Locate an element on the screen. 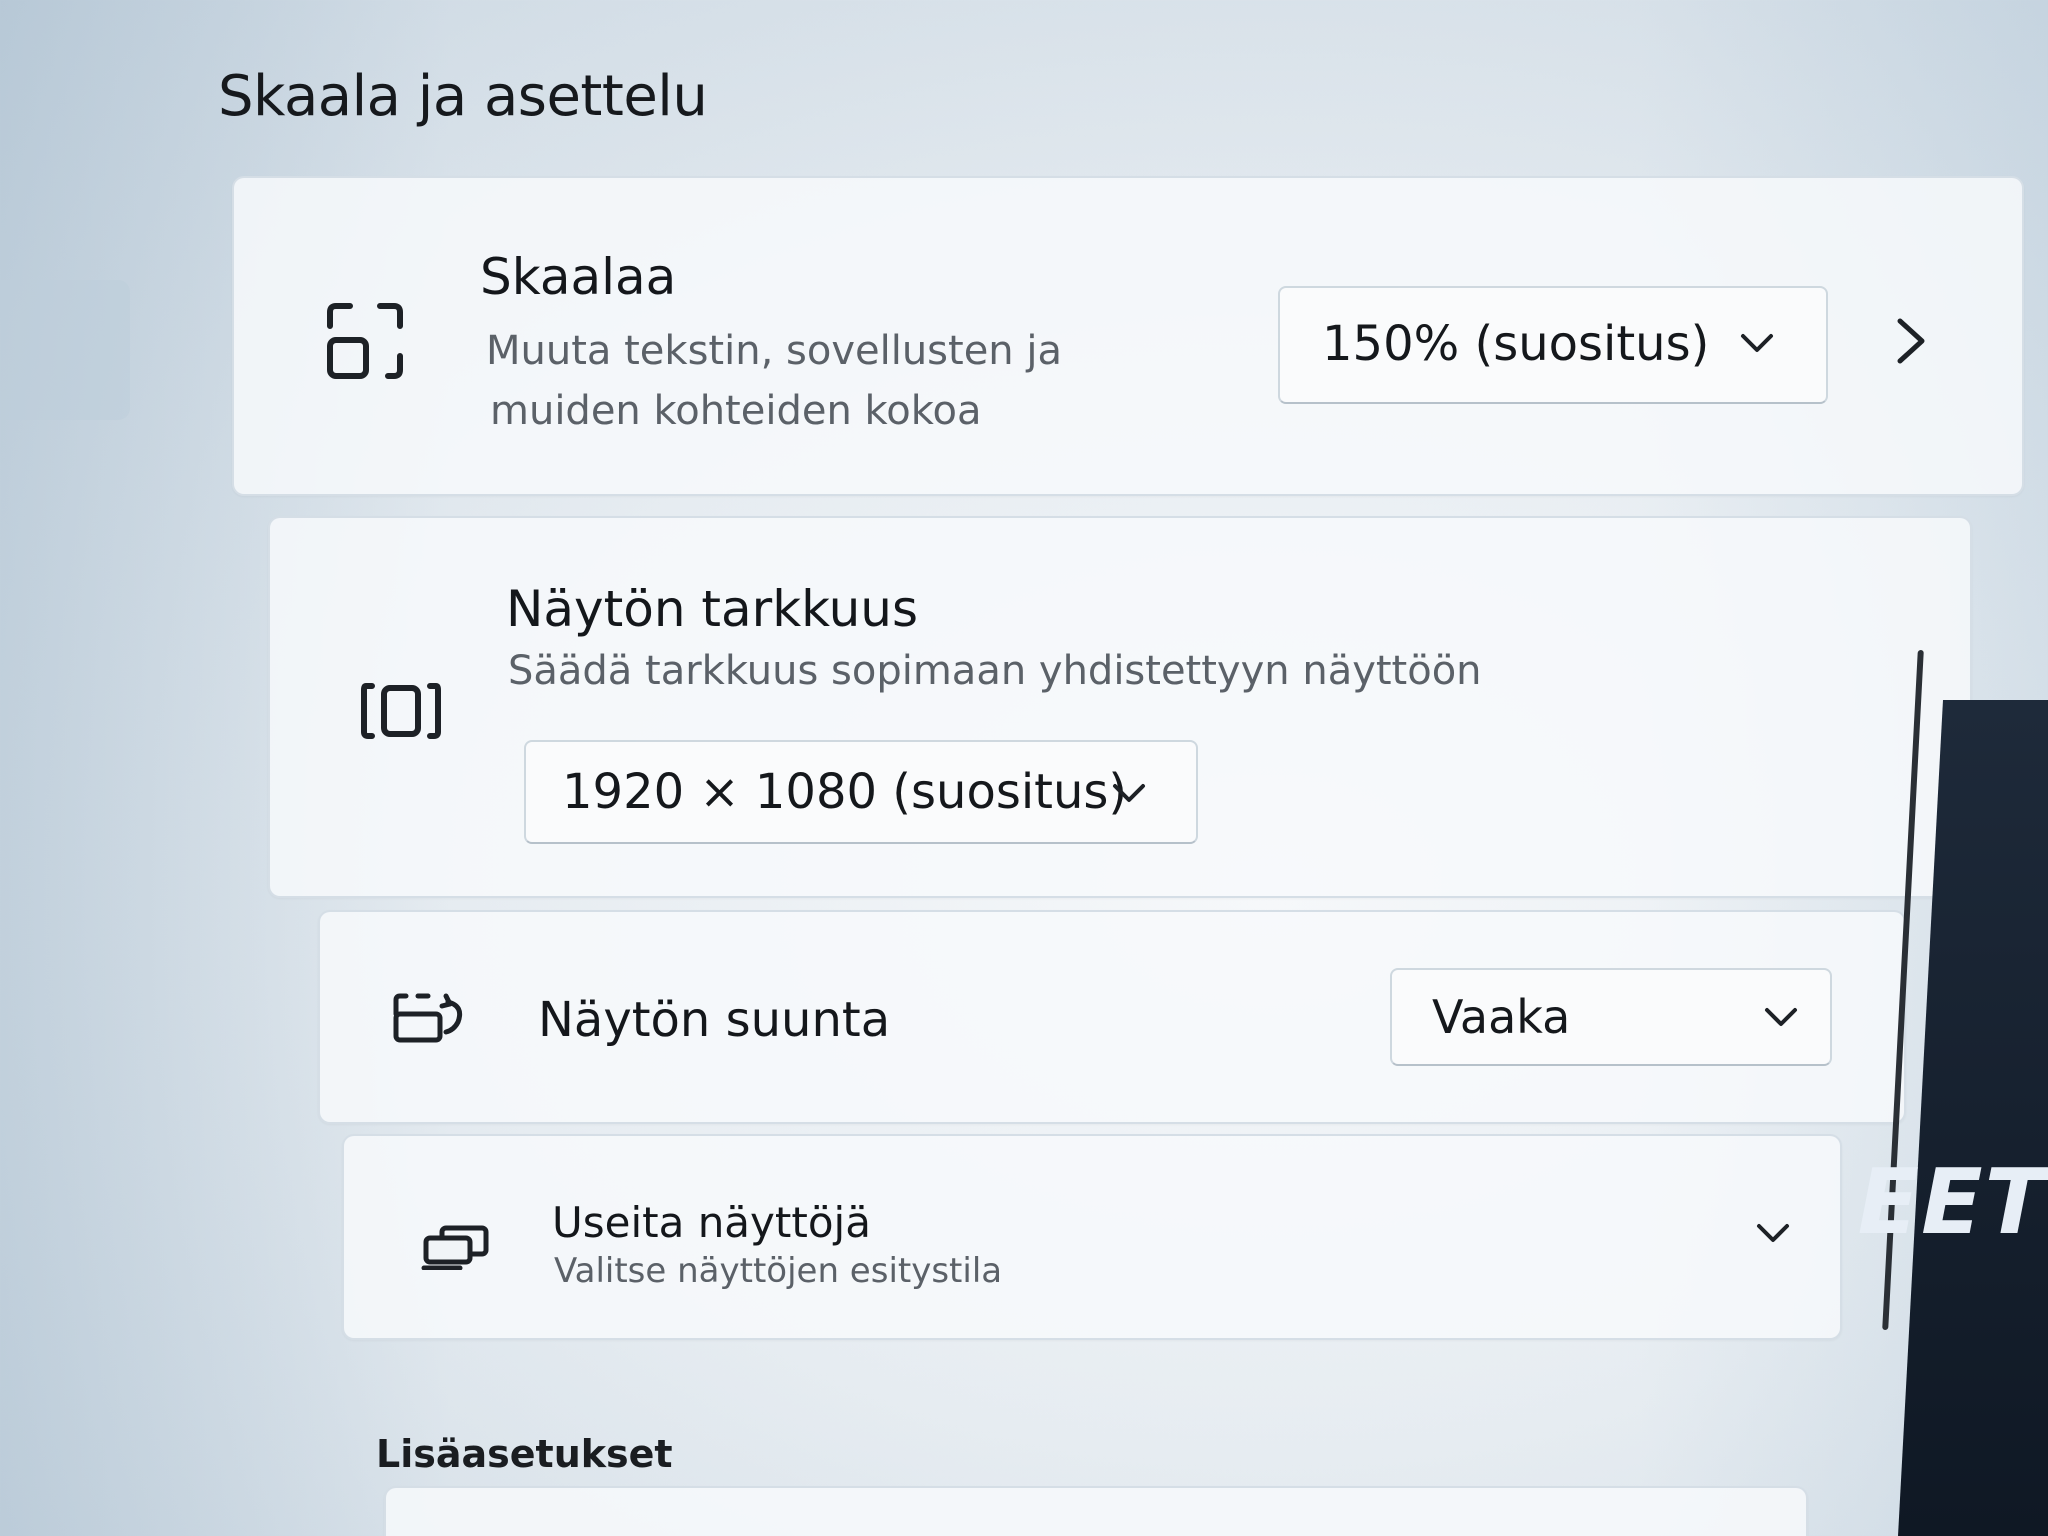 The image size is (2048, 1536). multiple-displays-description: Valitse näyttöjen esitystila is located at coordinates (778, 1271).